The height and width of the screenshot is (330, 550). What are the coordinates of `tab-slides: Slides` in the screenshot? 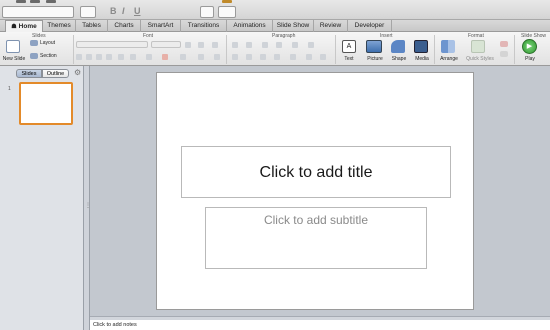 It's located at (29, 73).